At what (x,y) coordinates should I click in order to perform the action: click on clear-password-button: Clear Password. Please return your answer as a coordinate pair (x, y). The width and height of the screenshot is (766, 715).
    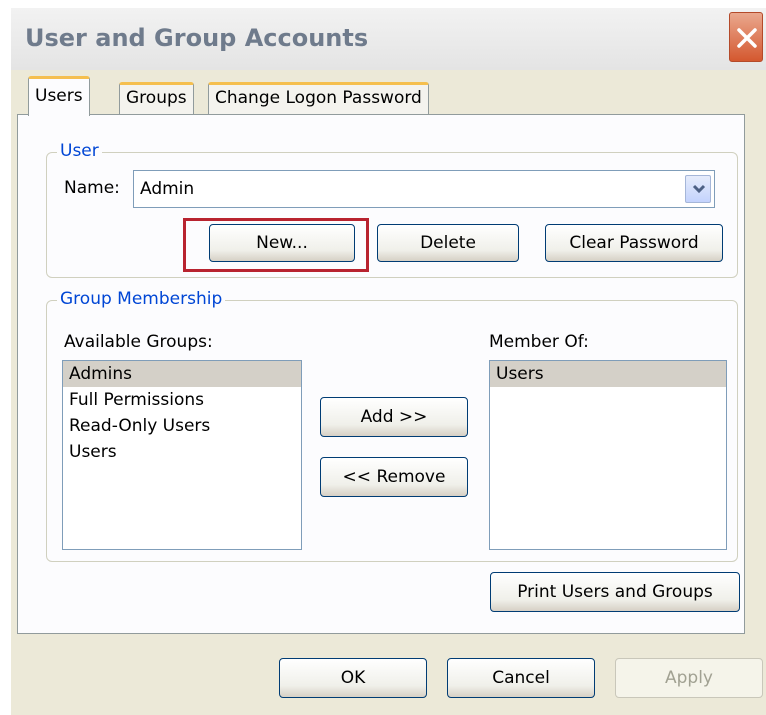
    Looking at the image, I should click on (634, 243).